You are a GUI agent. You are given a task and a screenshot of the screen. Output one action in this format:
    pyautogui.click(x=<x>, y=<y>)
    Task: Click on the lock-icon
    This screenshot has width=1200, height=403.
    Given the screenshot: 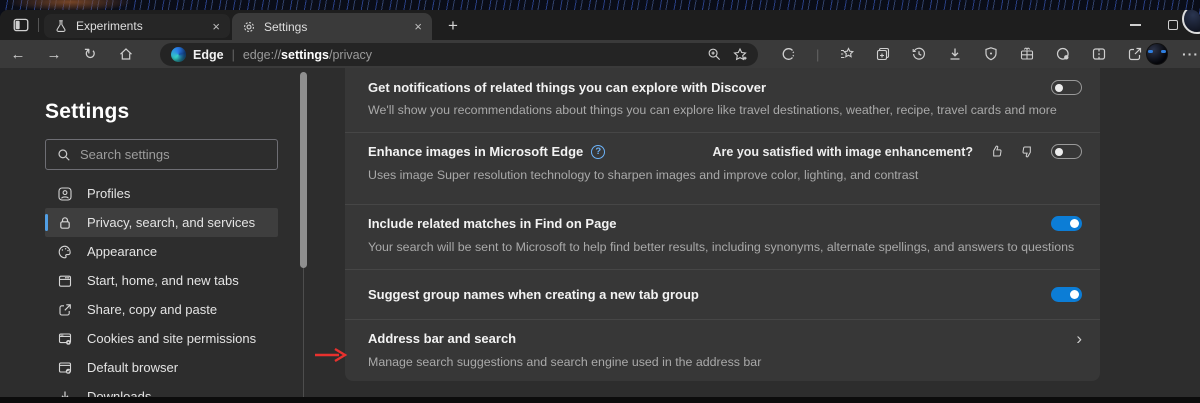 What is the action you would take?
    pyautogui.click(x=65, y=223)
    